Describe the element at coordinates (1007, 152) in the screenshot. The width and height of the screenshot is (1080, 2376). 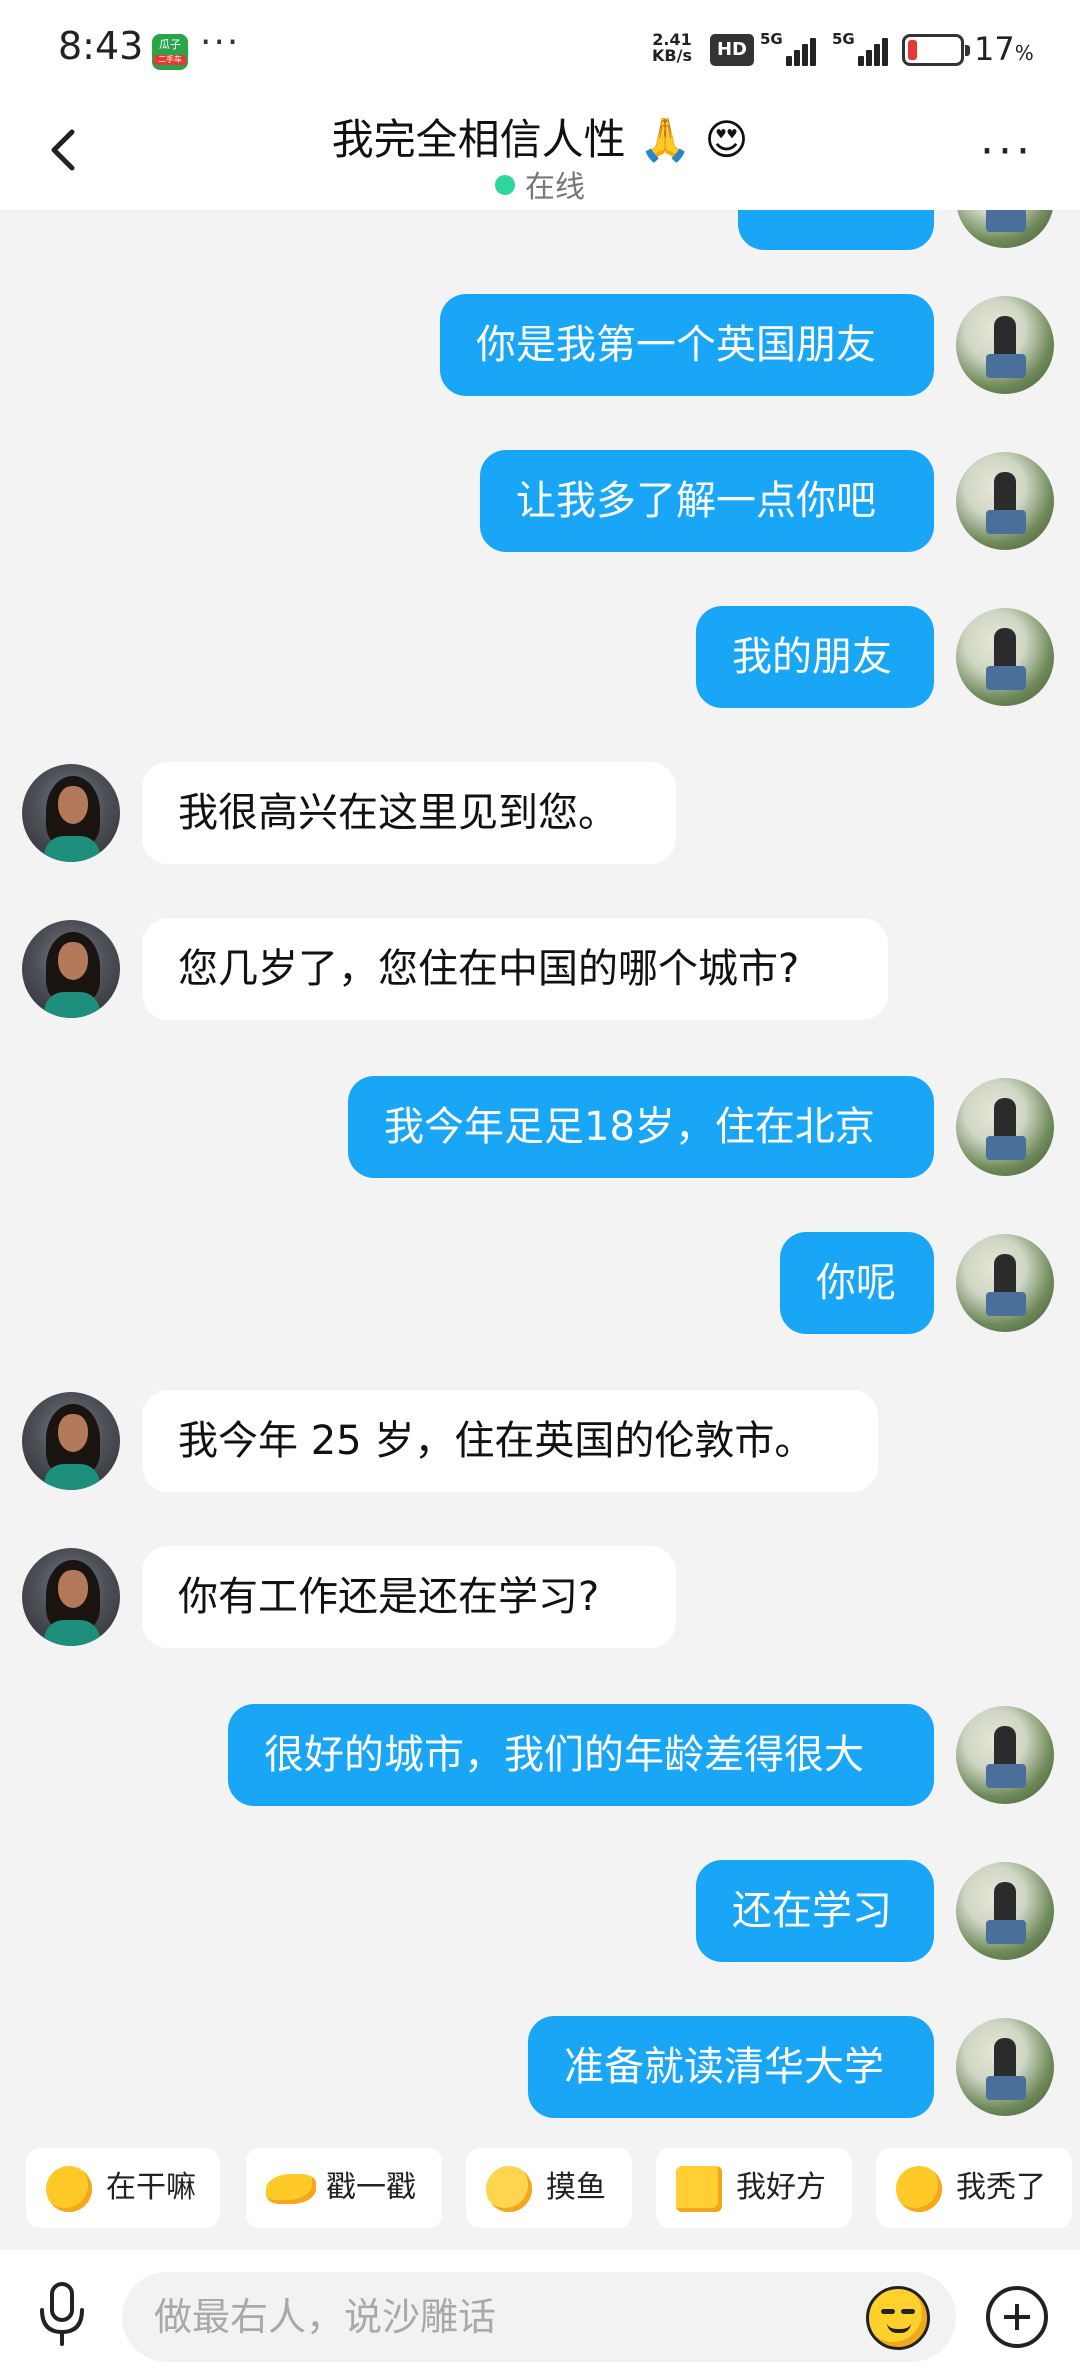
I see `more-options-button: ···` at that location.